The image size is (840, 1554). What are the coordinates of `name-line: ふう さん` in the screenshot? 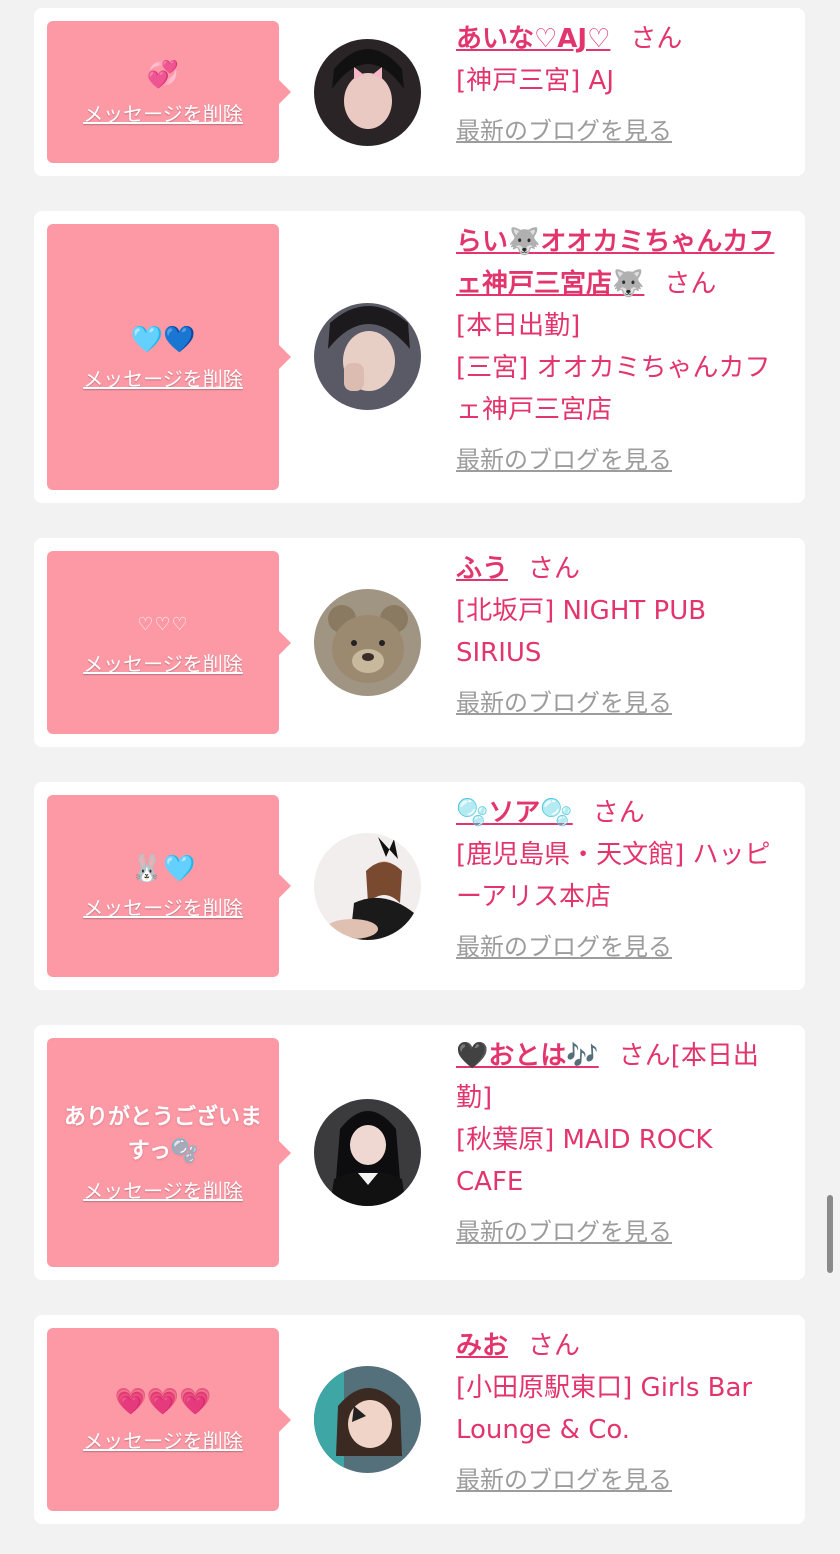 It's located at (621, 569).